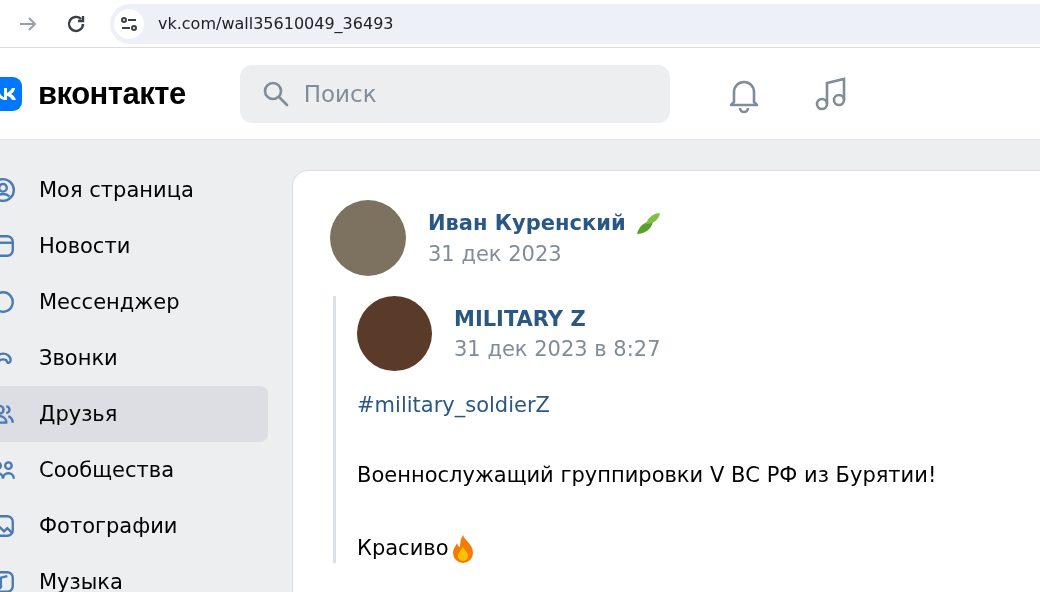  What do you see at coordinates (527, 223) in the screenshot?
I see `author-name: Иван Куренский` at bounding box center [527, 223].